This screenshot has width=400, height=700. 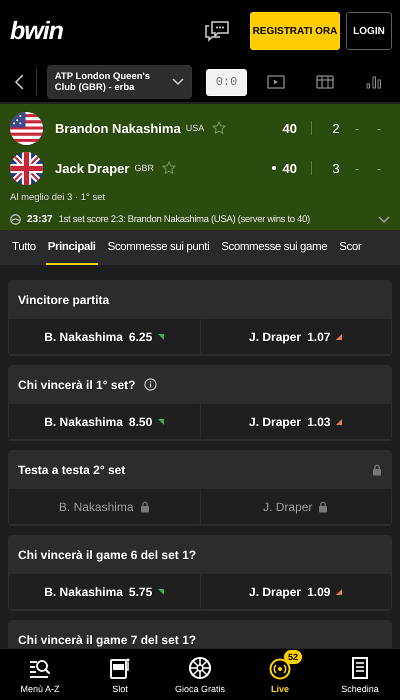 I want to click on odds-button: J. Draper, so click(x=295, y=506).